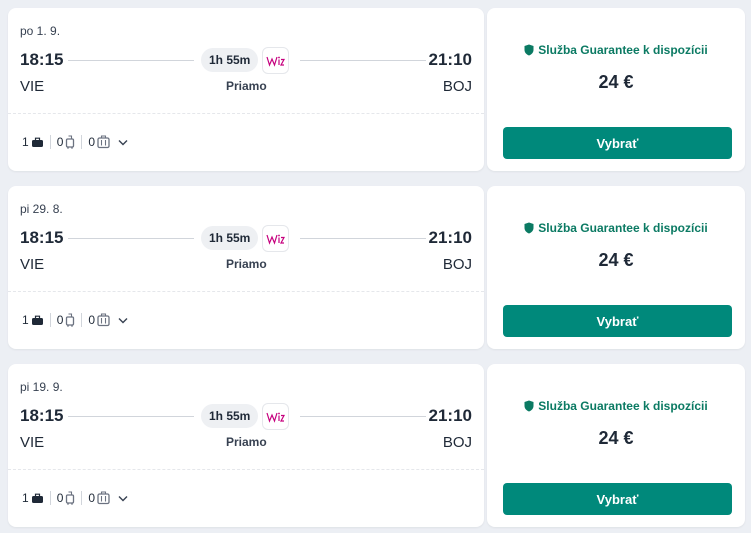 Image resolution: width=751 pixels, height=533 pixels. What do you see at coordinates (41, 387) in the screenshot?
I see `flight-date: pi 19. 9.` at bounding box center [41, 387].